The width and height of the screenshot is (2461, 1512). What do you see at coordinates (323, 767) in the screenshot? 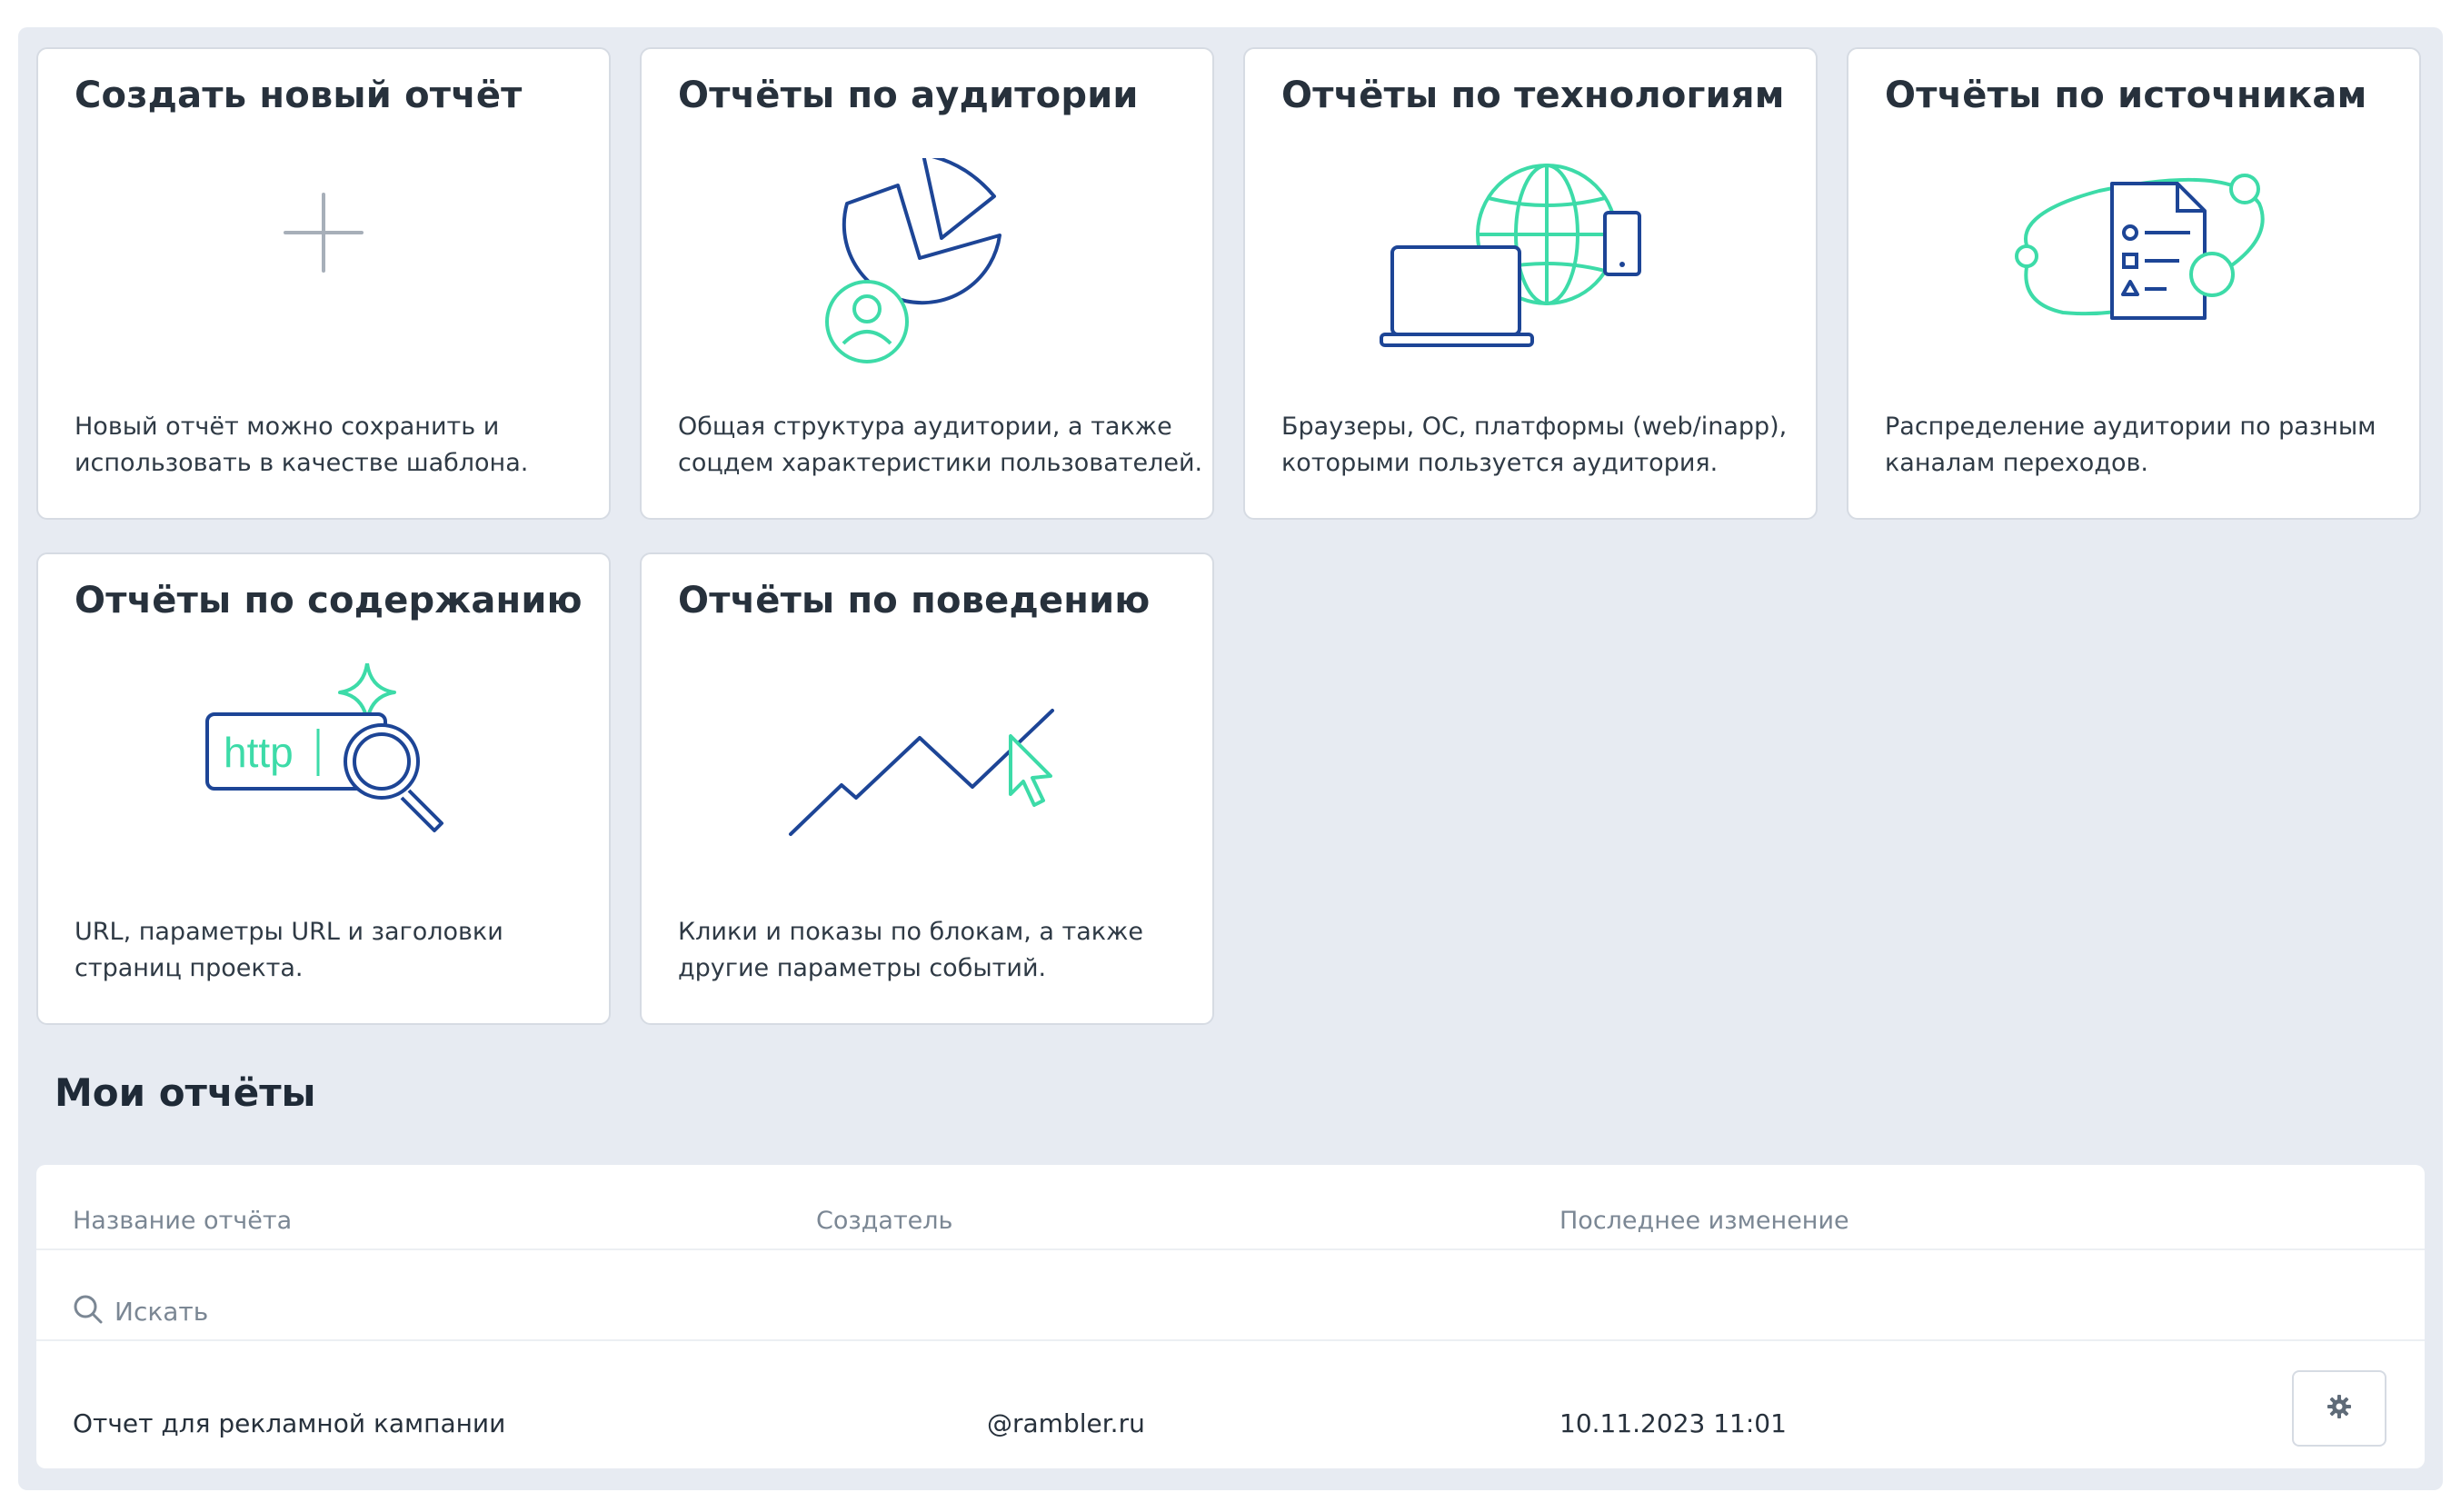
I see `url-search-icon: http` at bounding box center [323, 767].